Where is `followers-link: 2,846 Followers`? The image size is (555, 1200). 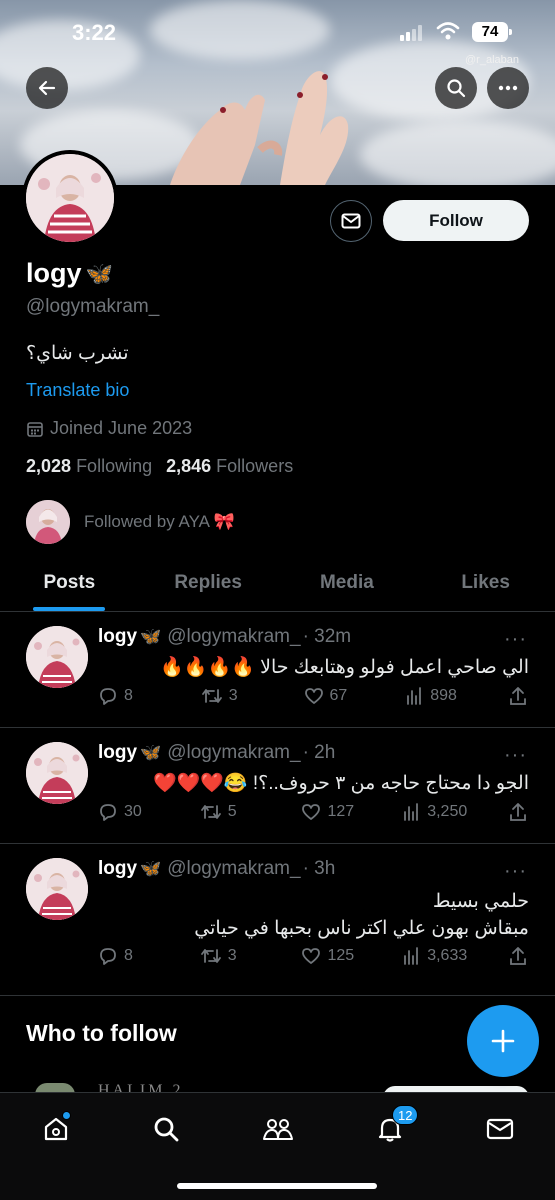
followers-link: 2,846 Followers is located at coordinates (229, 466).